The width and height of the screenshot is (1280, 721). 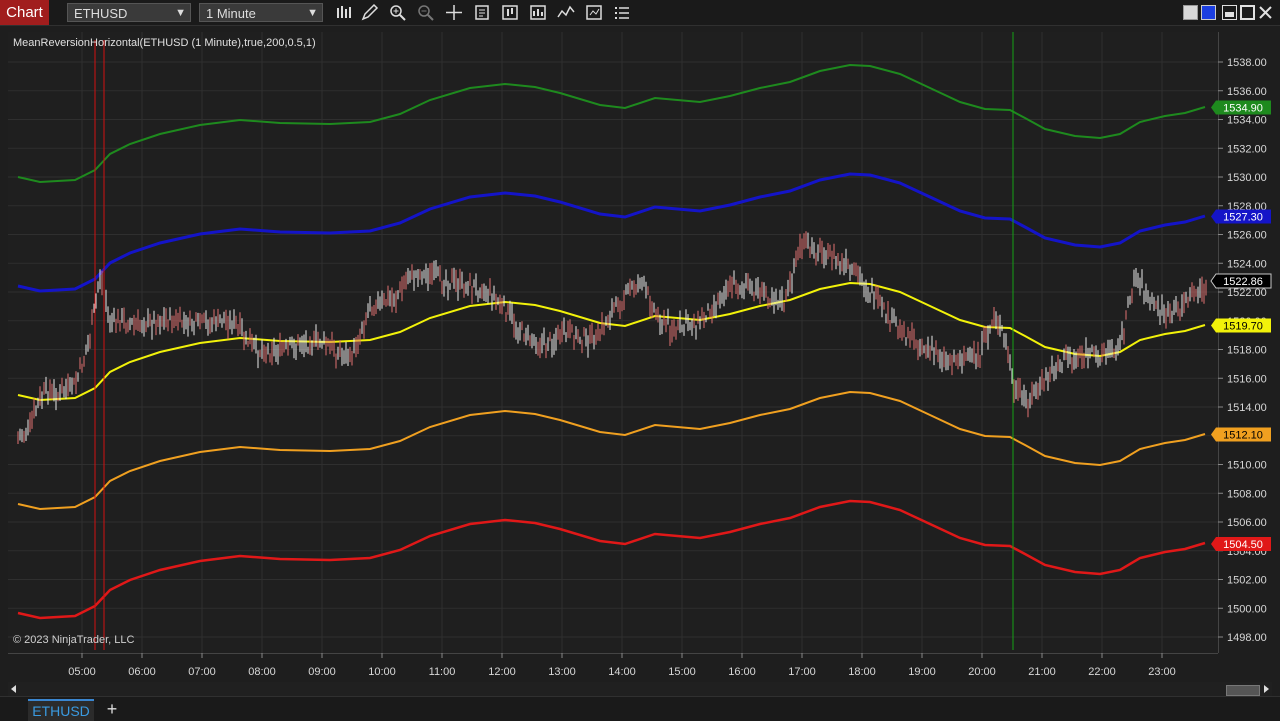 What do you see at coordinates (1229, 12) in the screenshot?
I see `restore-icon` at bounding box center [1229, 12].